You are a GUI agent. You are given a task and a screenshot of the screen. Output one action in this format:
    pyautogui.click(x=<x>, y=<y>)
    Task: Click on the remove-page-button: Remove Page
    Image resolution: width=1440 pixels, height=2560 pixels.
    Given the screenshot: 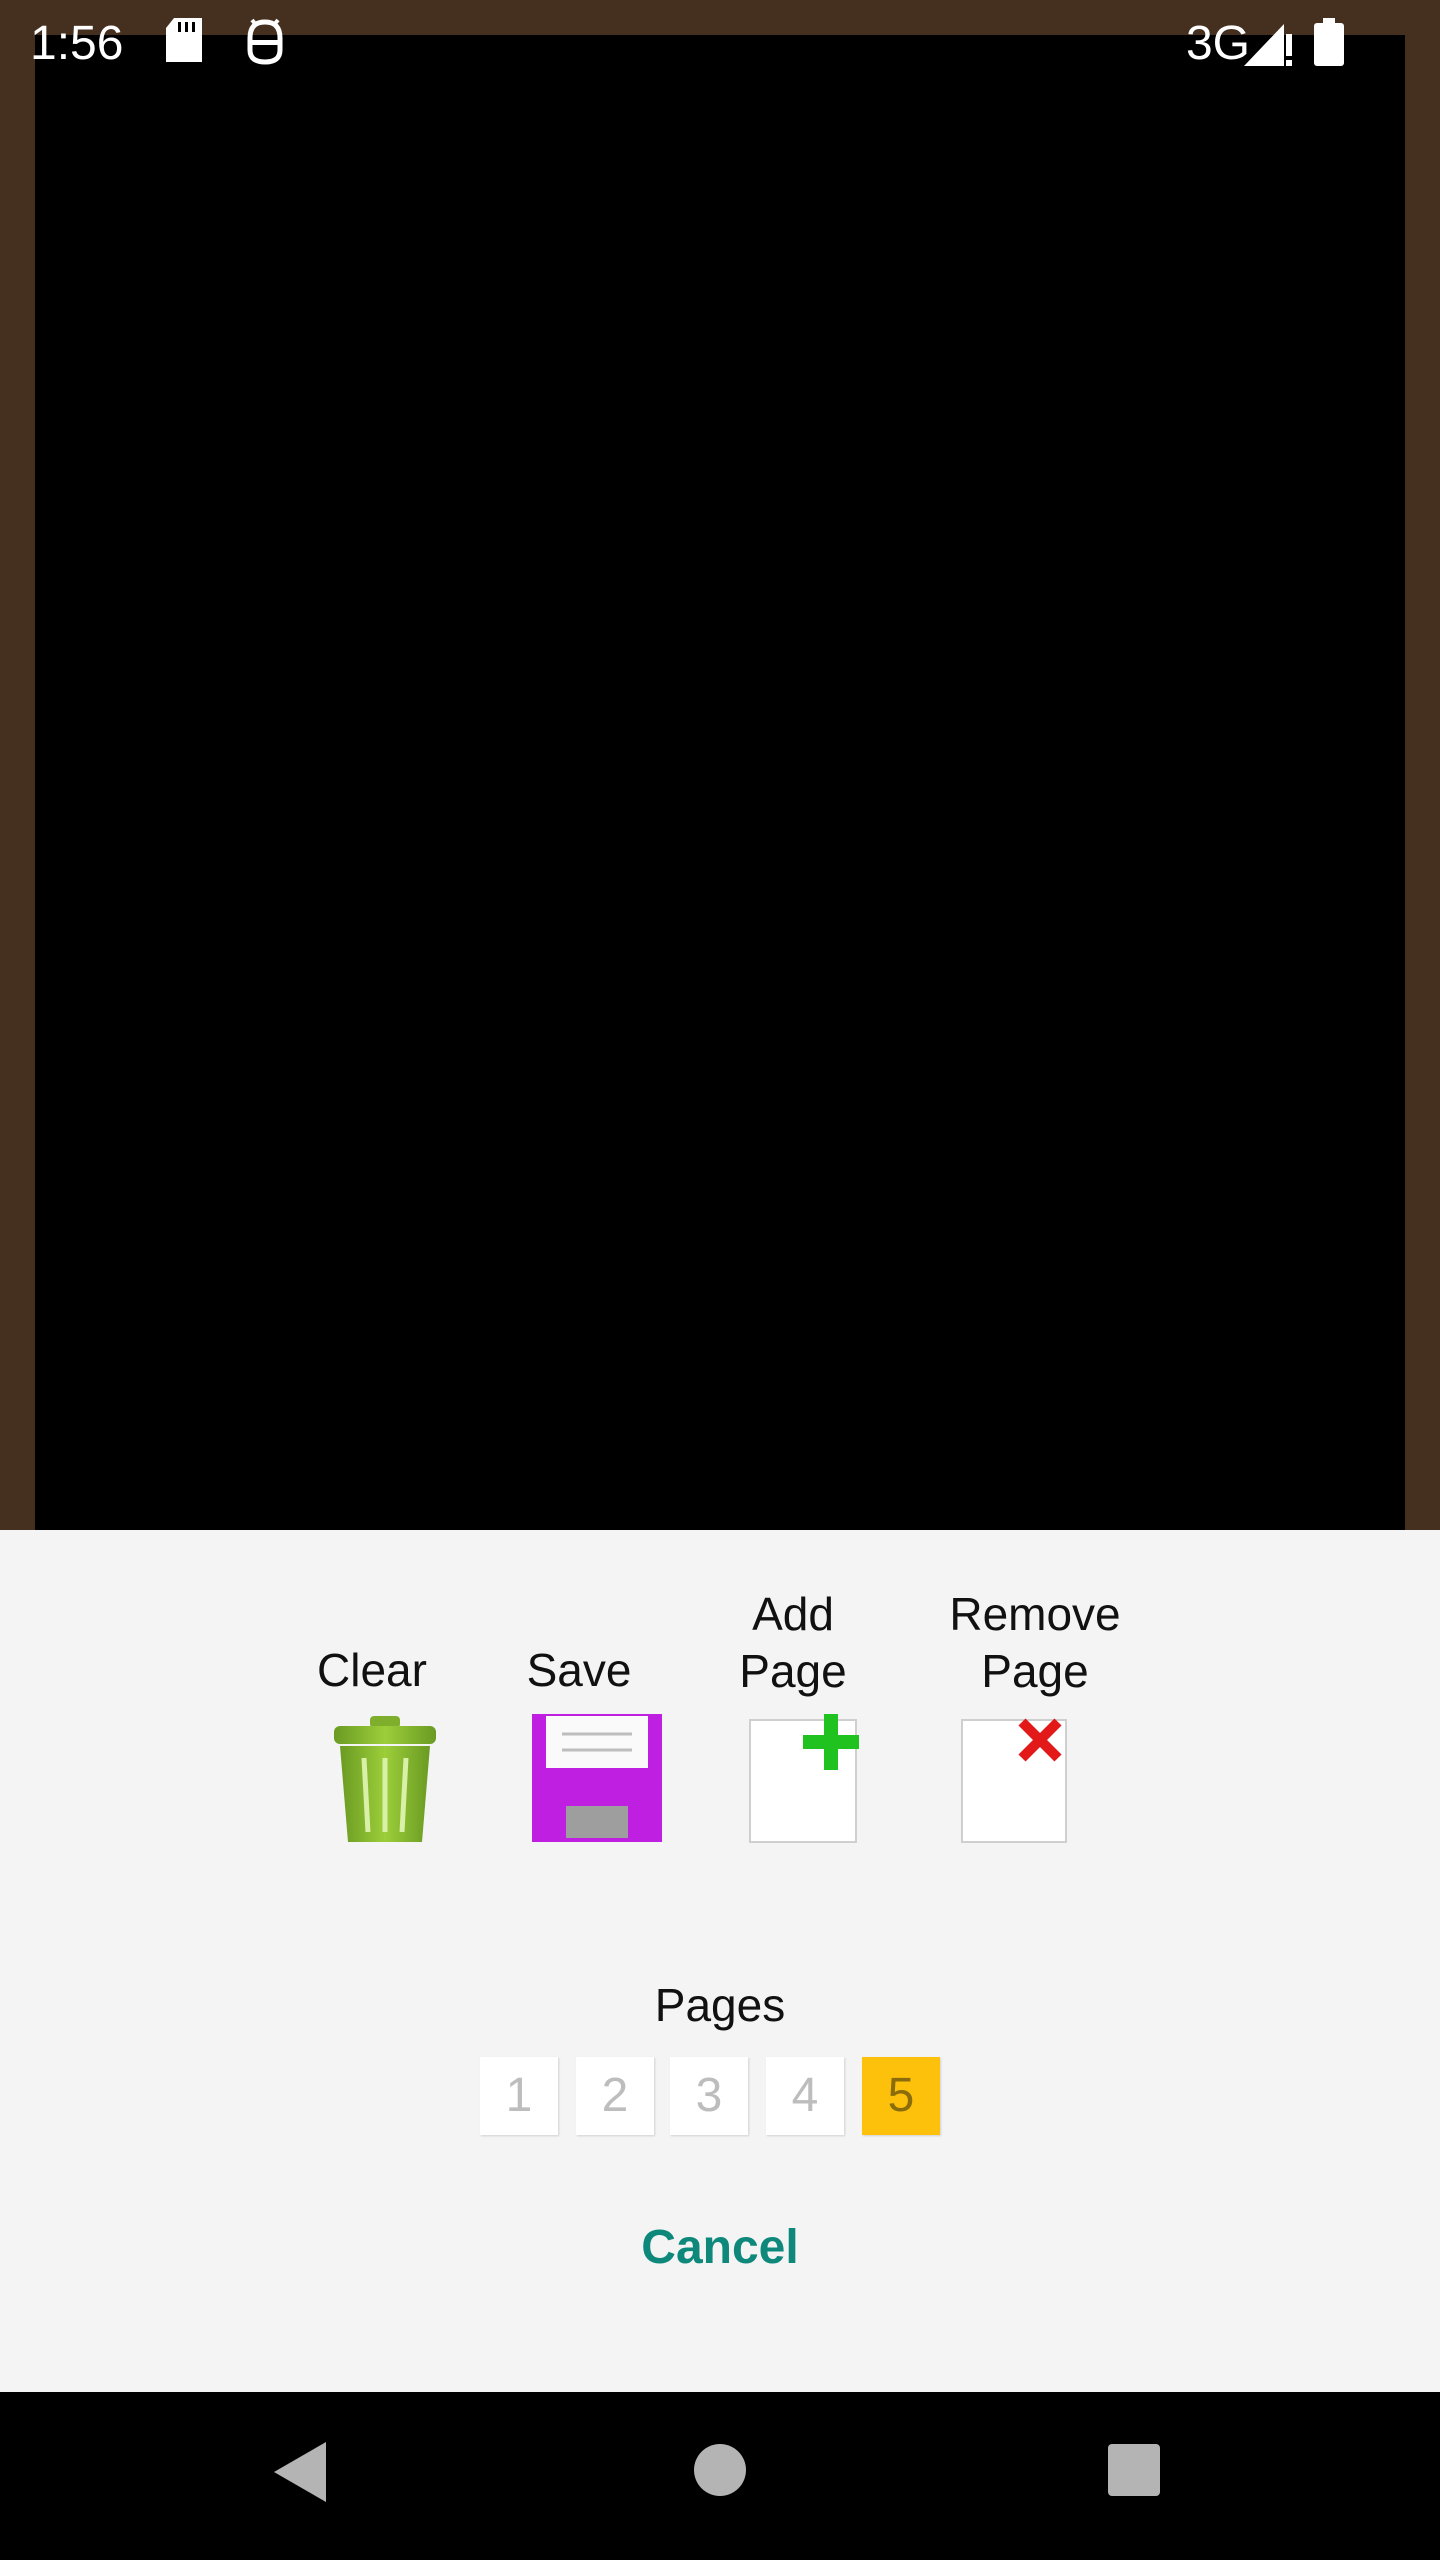 What is the action you would take?
    pyautogui.click(x=1035, y=1714)
    